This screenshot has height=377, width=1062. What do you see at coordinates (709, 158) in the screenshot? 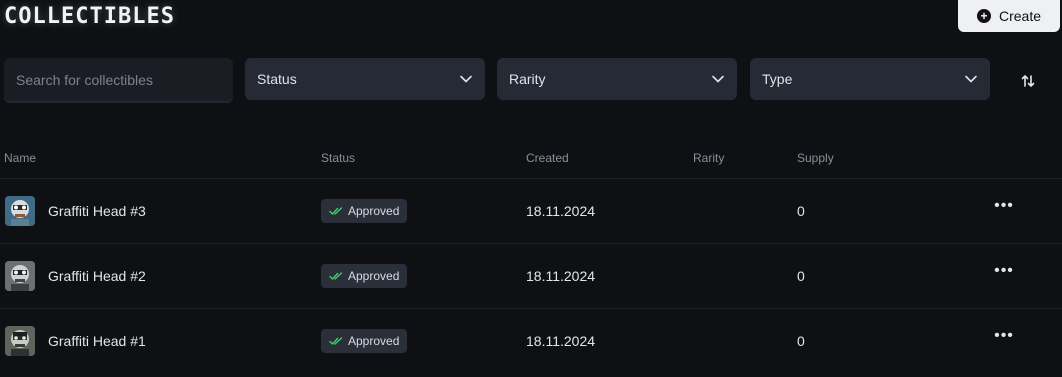
I see `column-header-rarity: Rarity` at bounding box center [709, 158].